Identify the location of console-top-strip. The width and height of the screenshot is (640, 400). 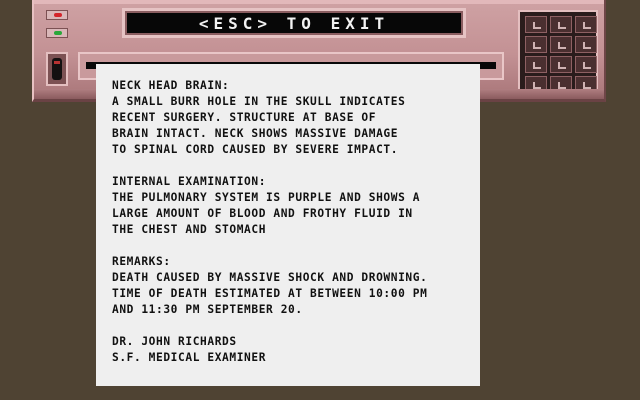
(319, 2).